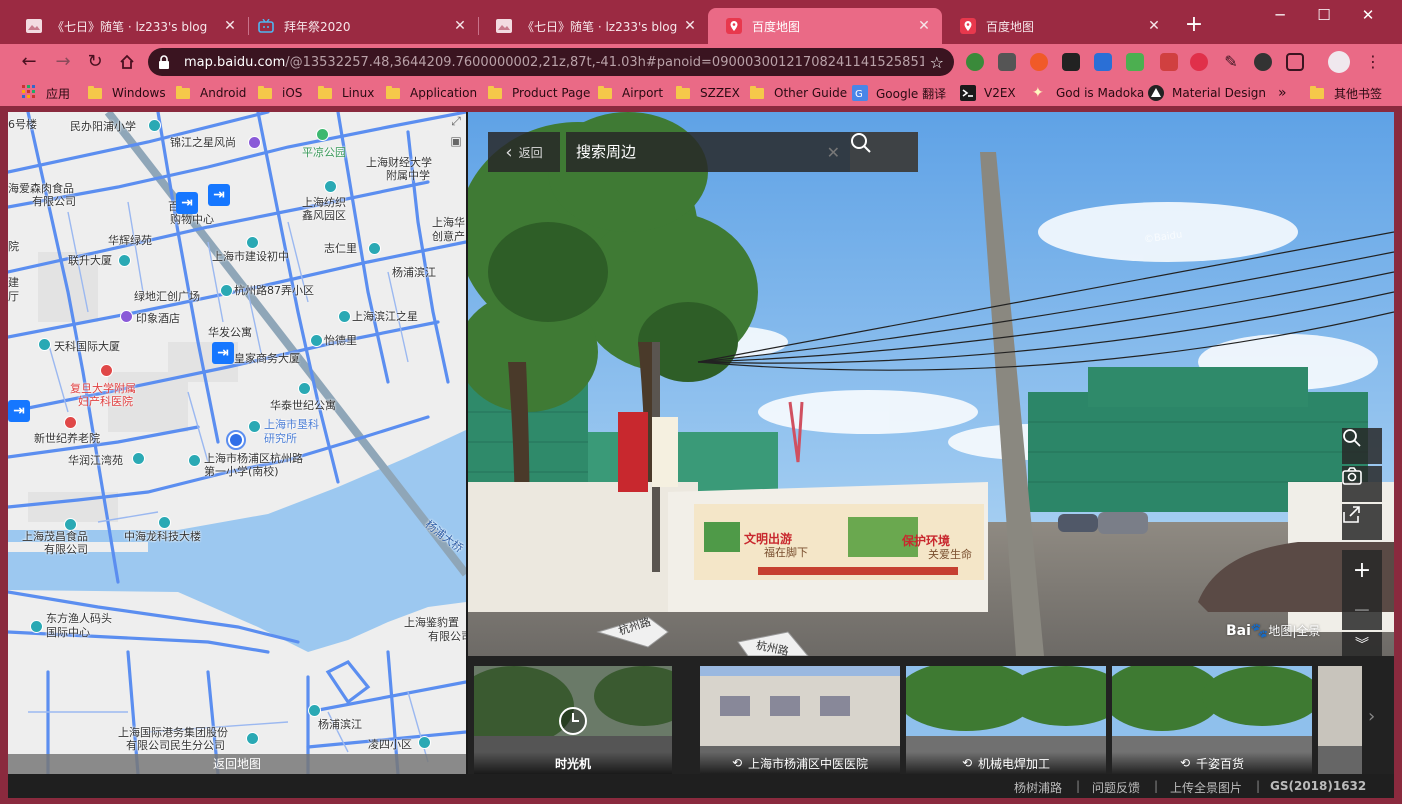  Describe the element at coordinates (95, 62) in the screenshot. I see `reload-button: ↻` at that location.